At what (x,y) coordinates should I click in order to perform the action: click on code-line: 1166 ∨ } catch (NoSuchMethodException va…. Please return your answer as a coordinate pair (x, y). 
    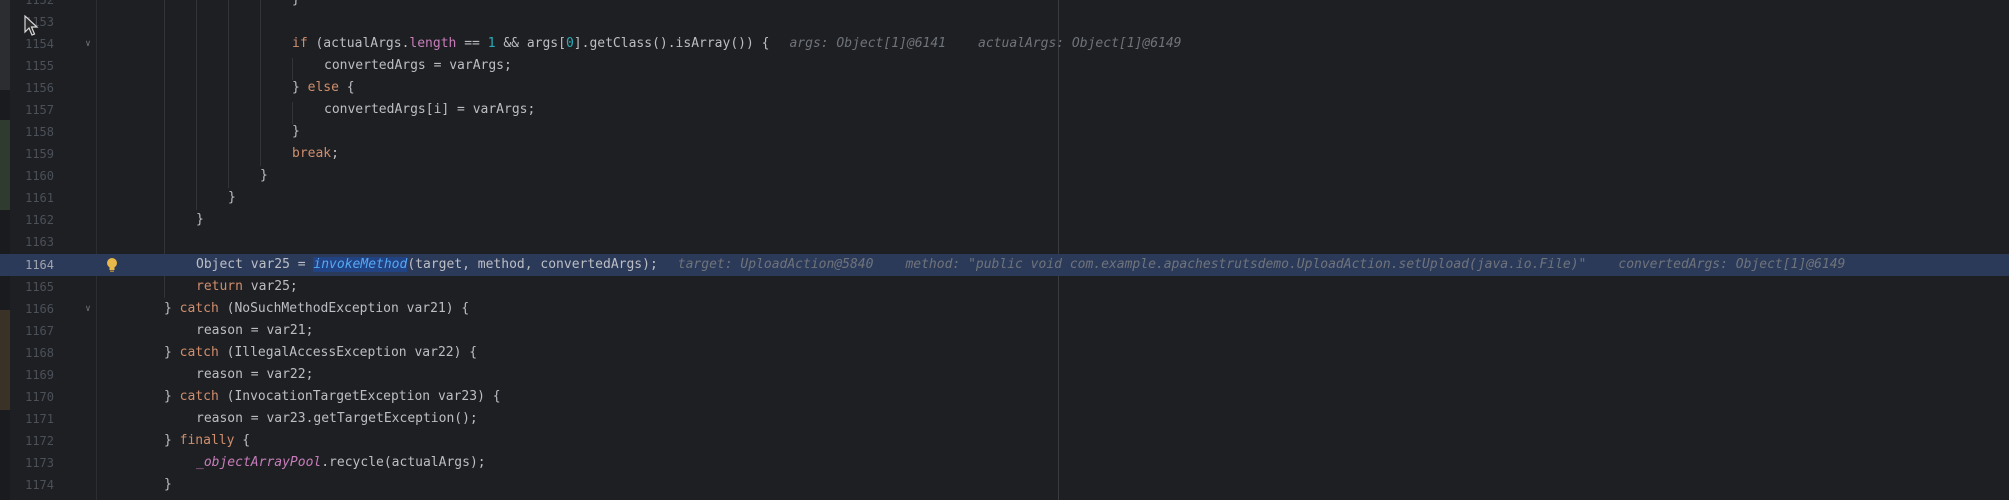
    Looking at the image, I should click on (1004, 309).